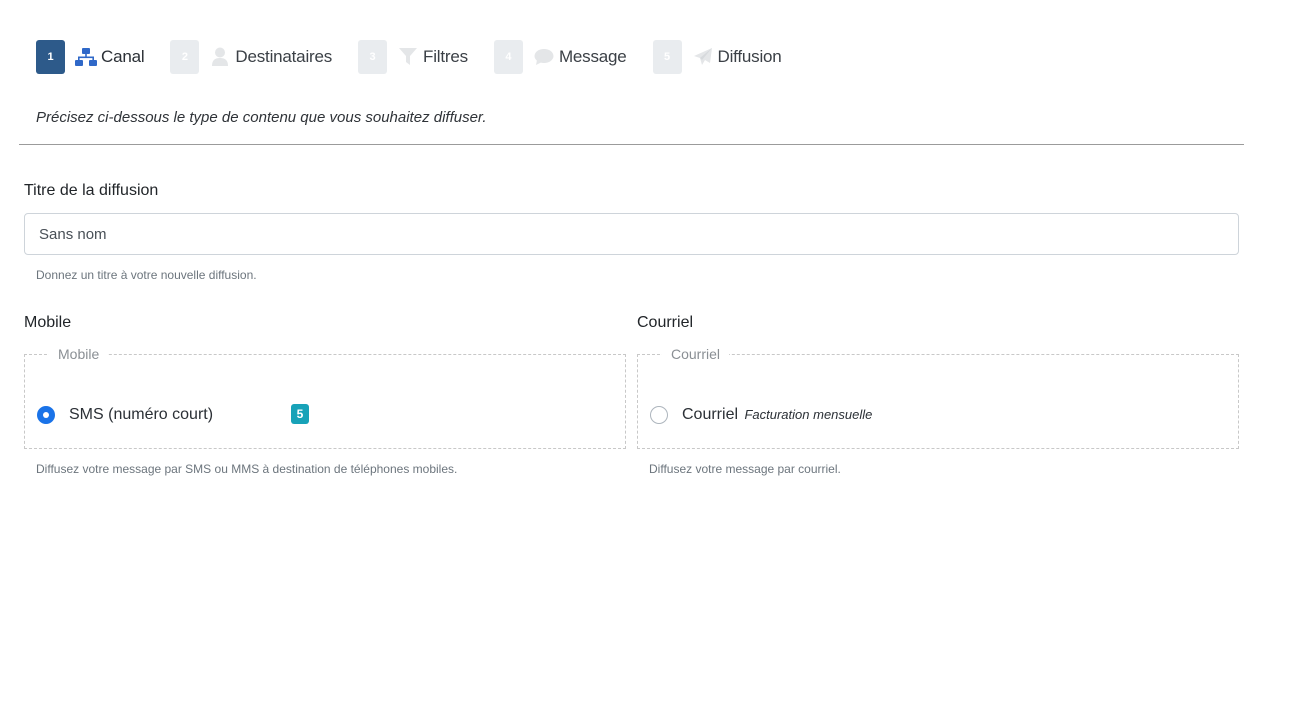 The image size is (1303, 720). Describe the element at coordinates (938, 397) in the screenshot. I see `courriel-fieldset: Courriel Courriel Facturation mensuelle` at that location.